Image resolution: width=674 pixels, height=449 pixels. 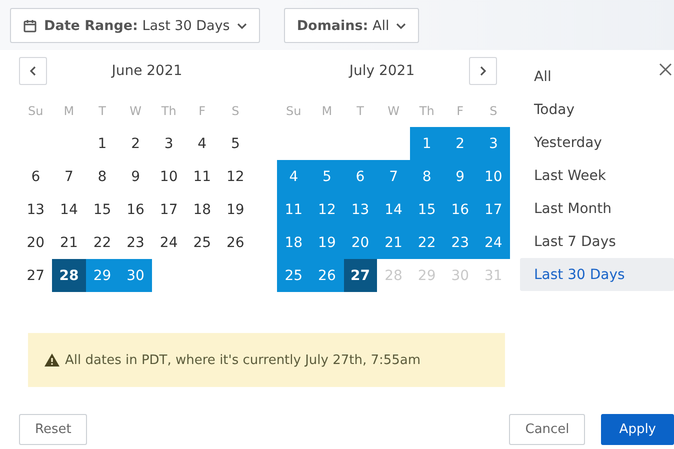 I want to click on day-cell: 28, so click(x=69, y=275).